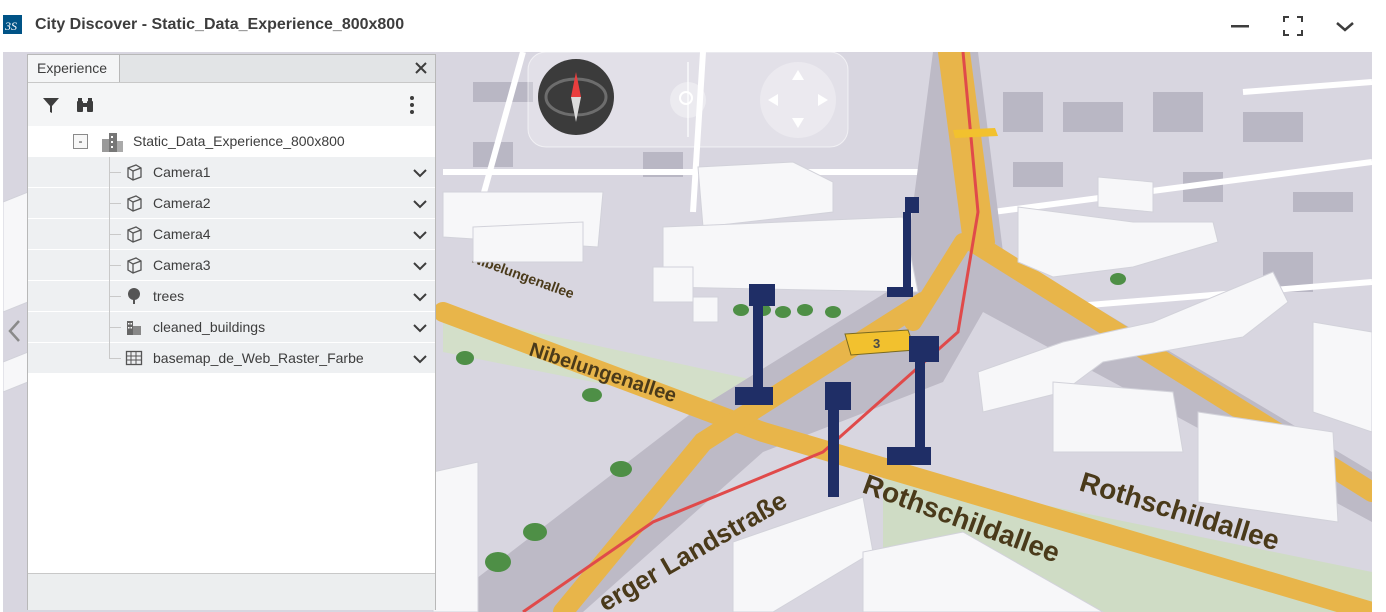 The width and height of the screenshot is (1386, 612). I want to click on tree-item-camera3: Camera3, so click(231, 265).